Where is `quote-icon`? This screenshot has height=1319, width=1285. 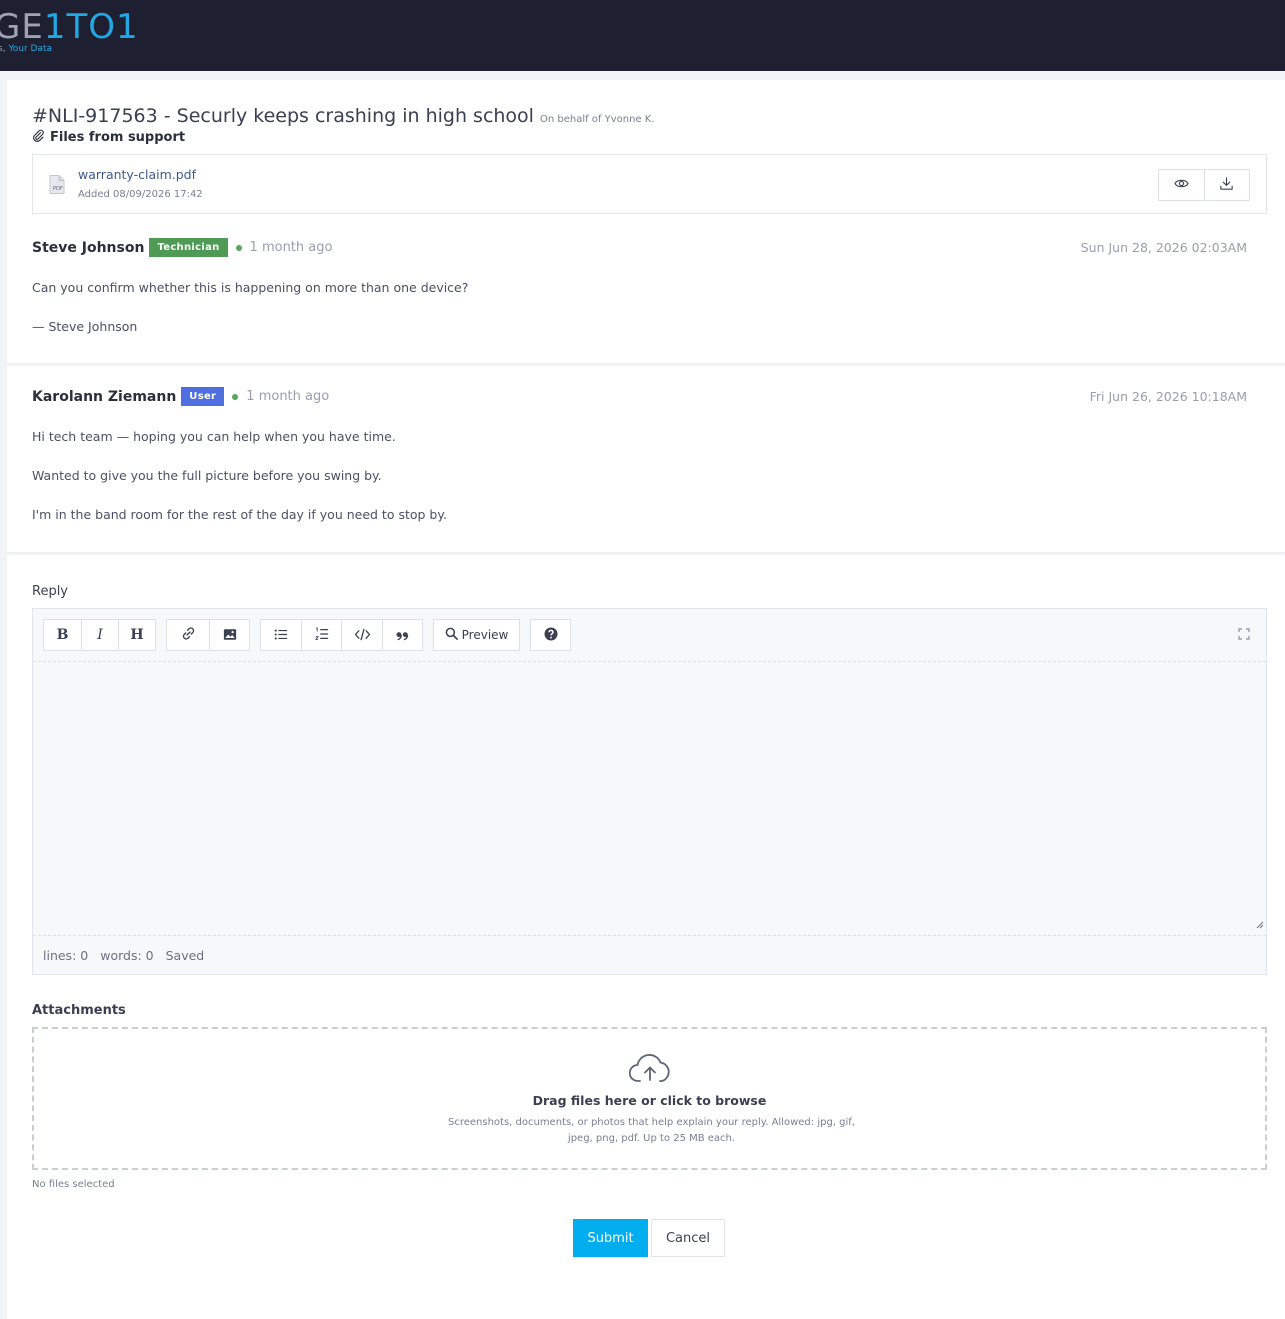 quote-icon is located at coordinates (402, 635).